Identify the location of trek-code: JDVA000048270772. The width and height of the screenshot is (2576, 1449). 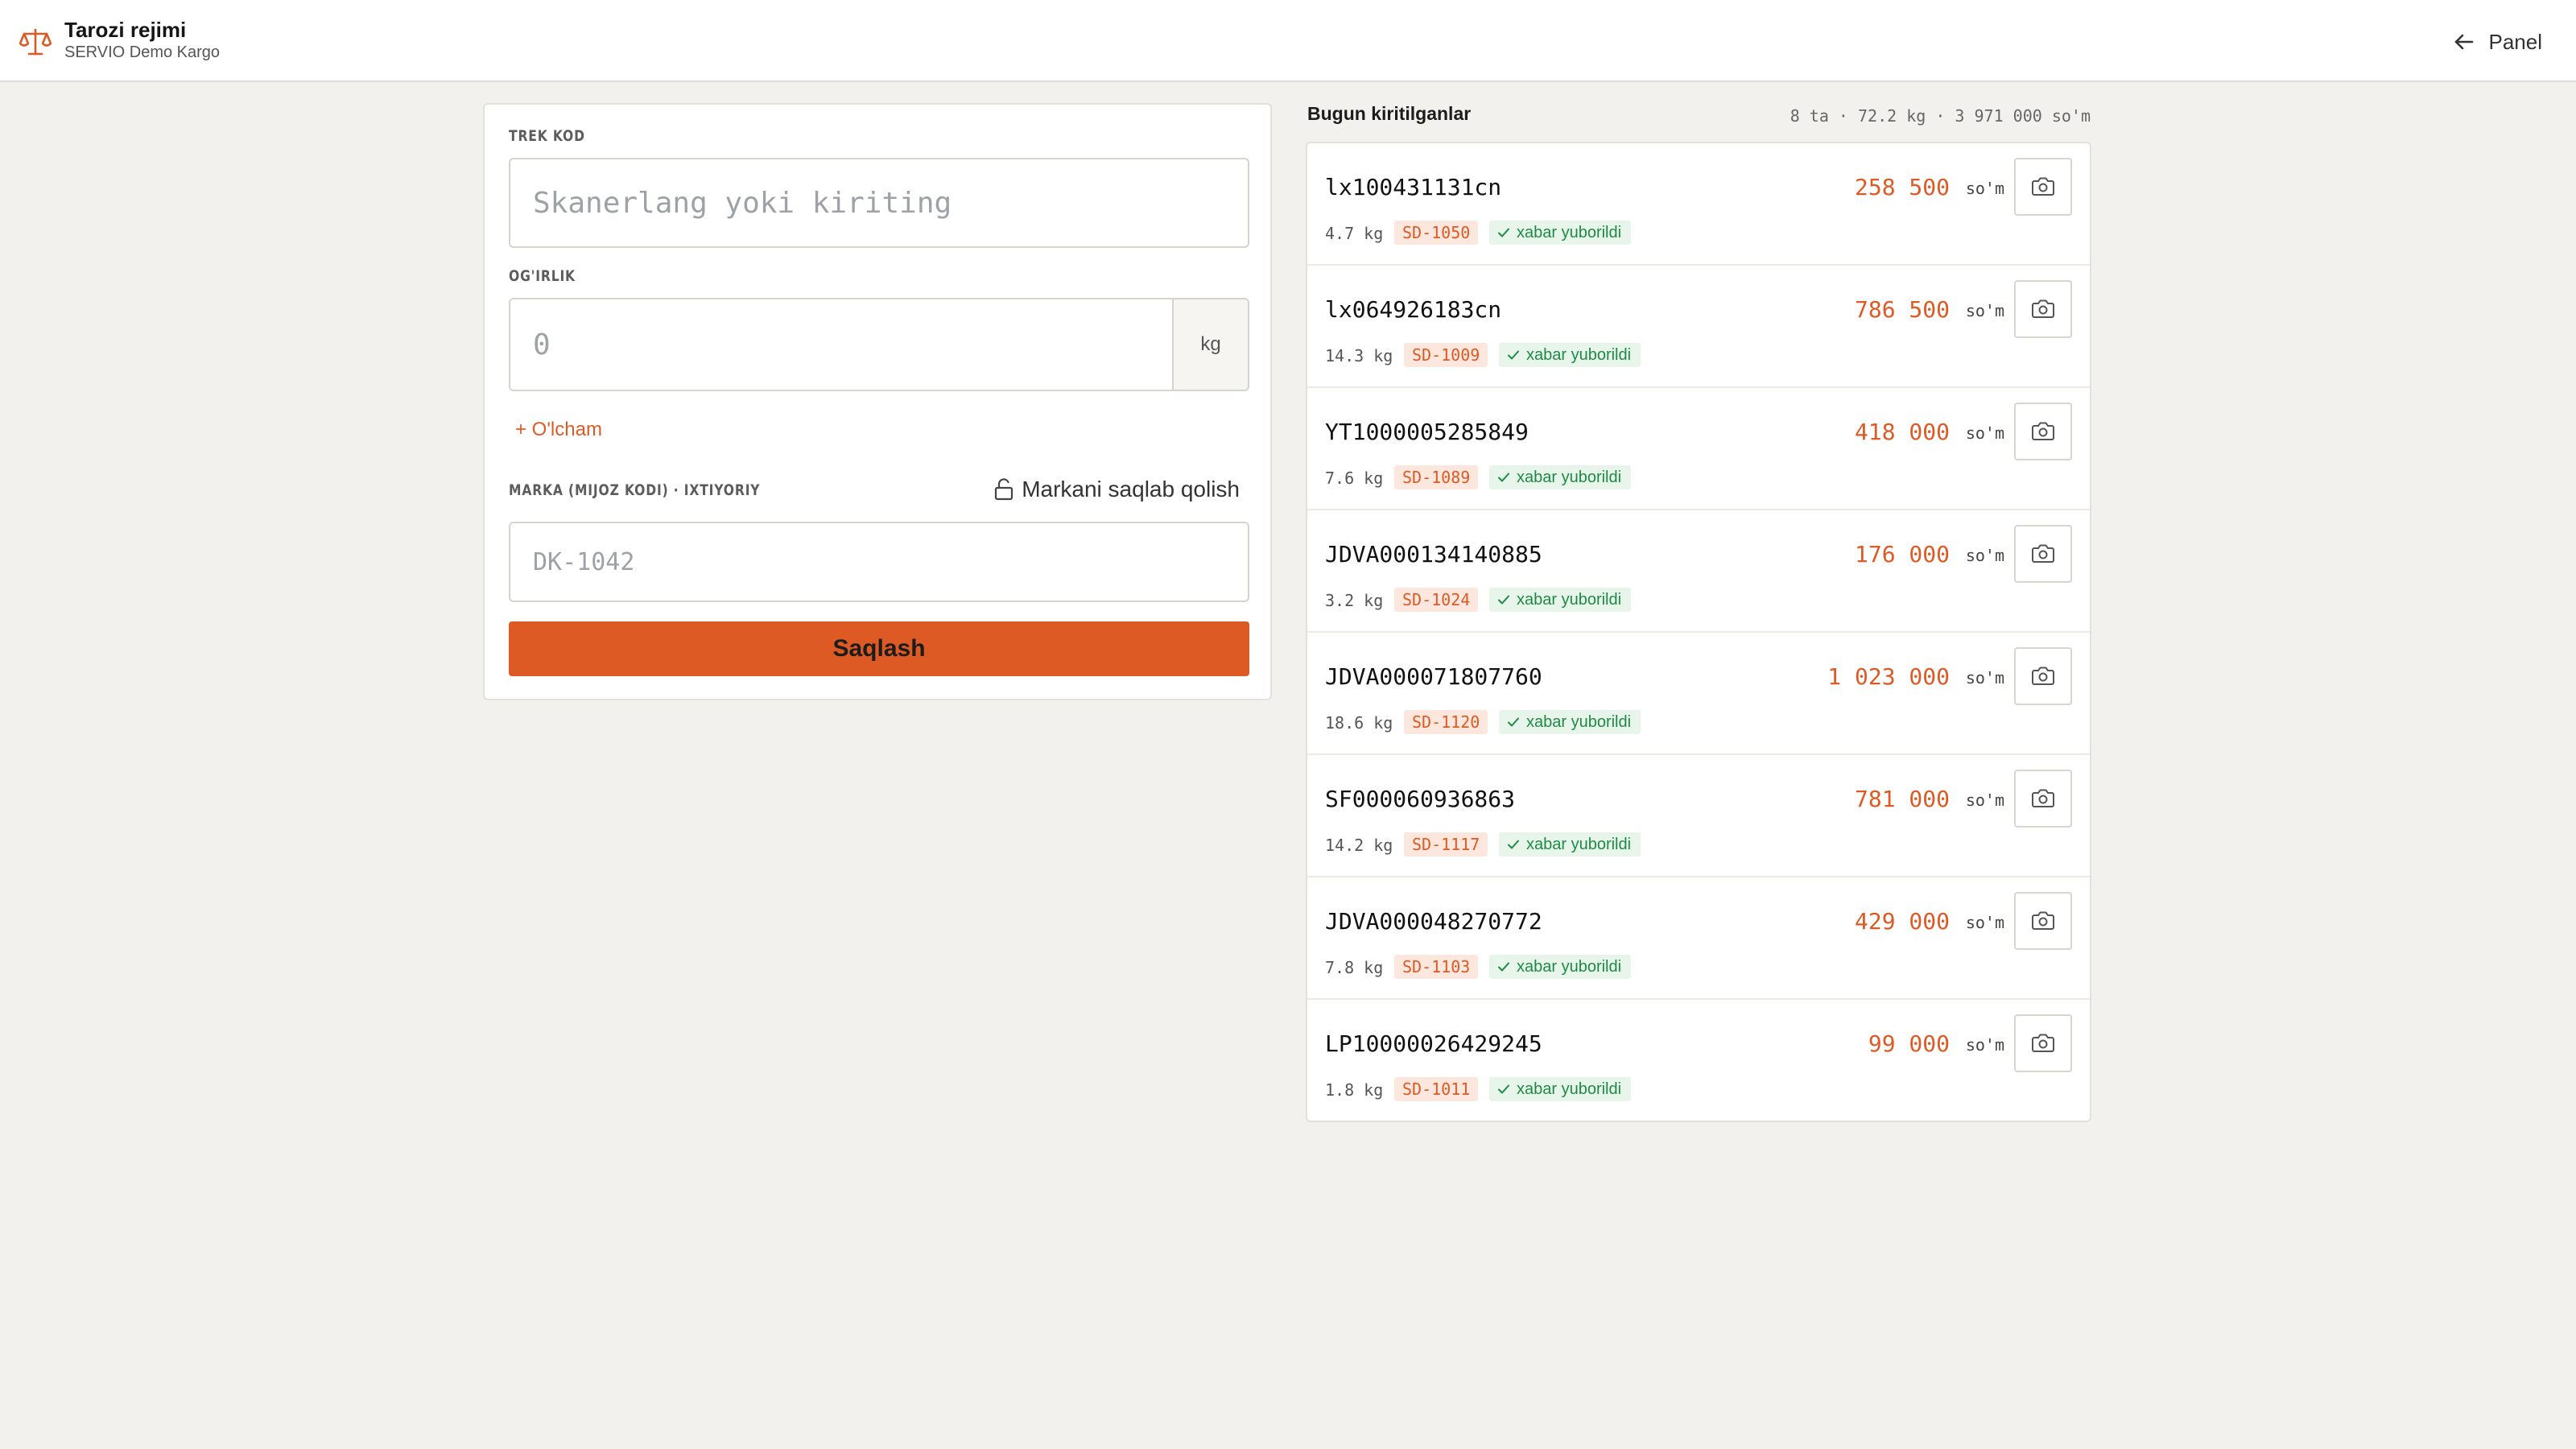
(1433, 921).